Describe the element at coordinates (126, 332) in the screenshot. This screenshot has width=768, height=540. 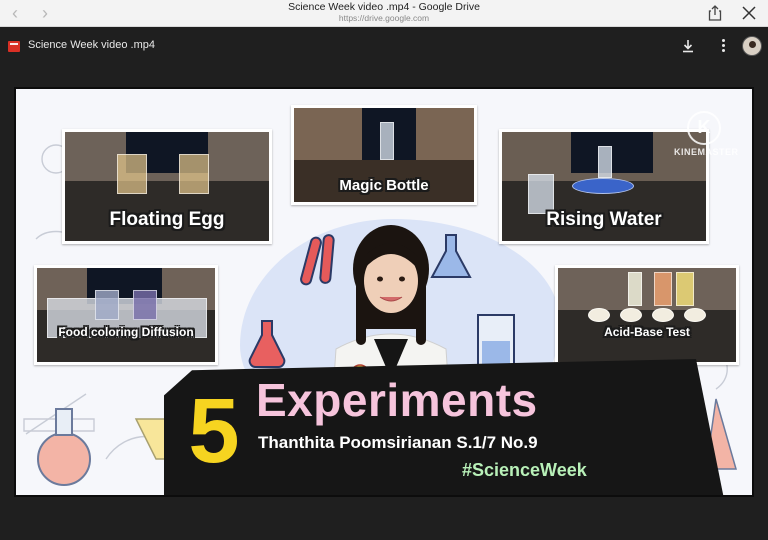
I see `thumbnail-label: Food coloring Diffusion` at that location.